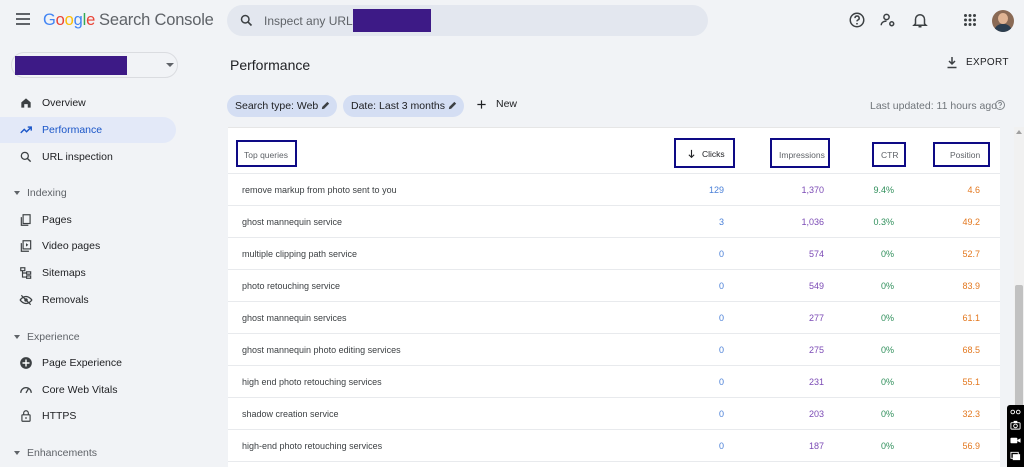 This screenshot has width=1024, height=467. I want to click on query-cell: ghost mannequin photo editing services, so click(321, 350).